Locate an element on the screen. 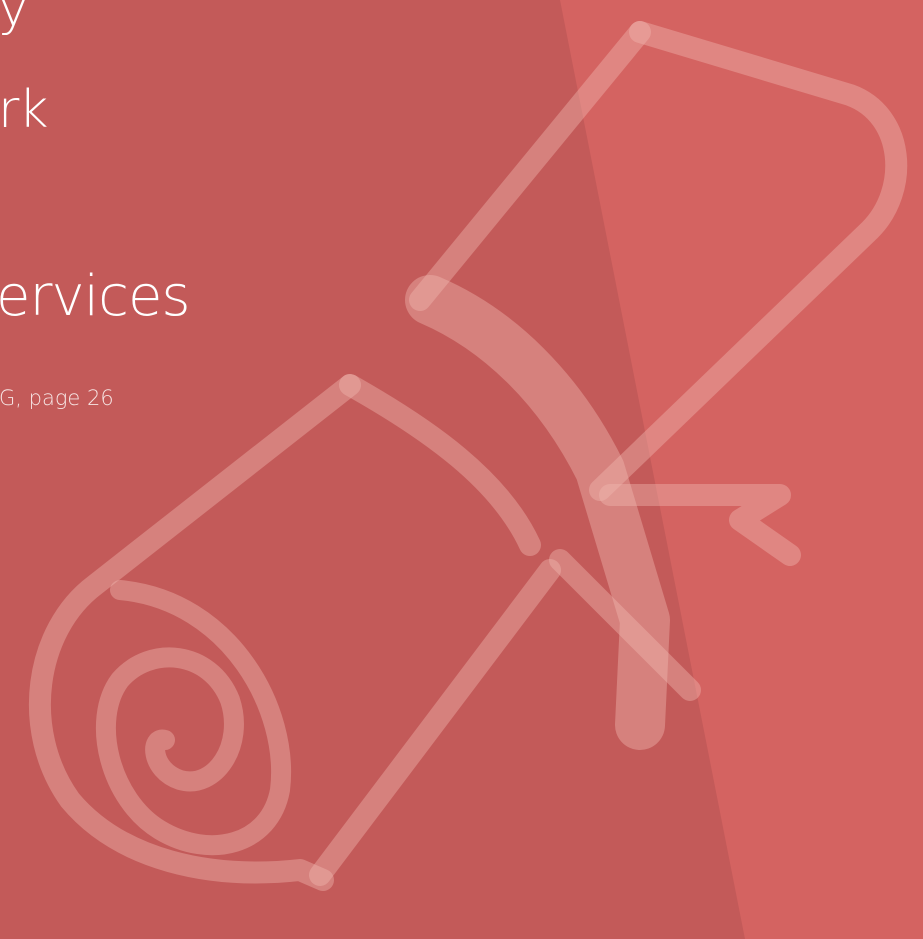 This screenshot has height=939, width=923. section-heading: ervices is located at coordinates (95, 296).